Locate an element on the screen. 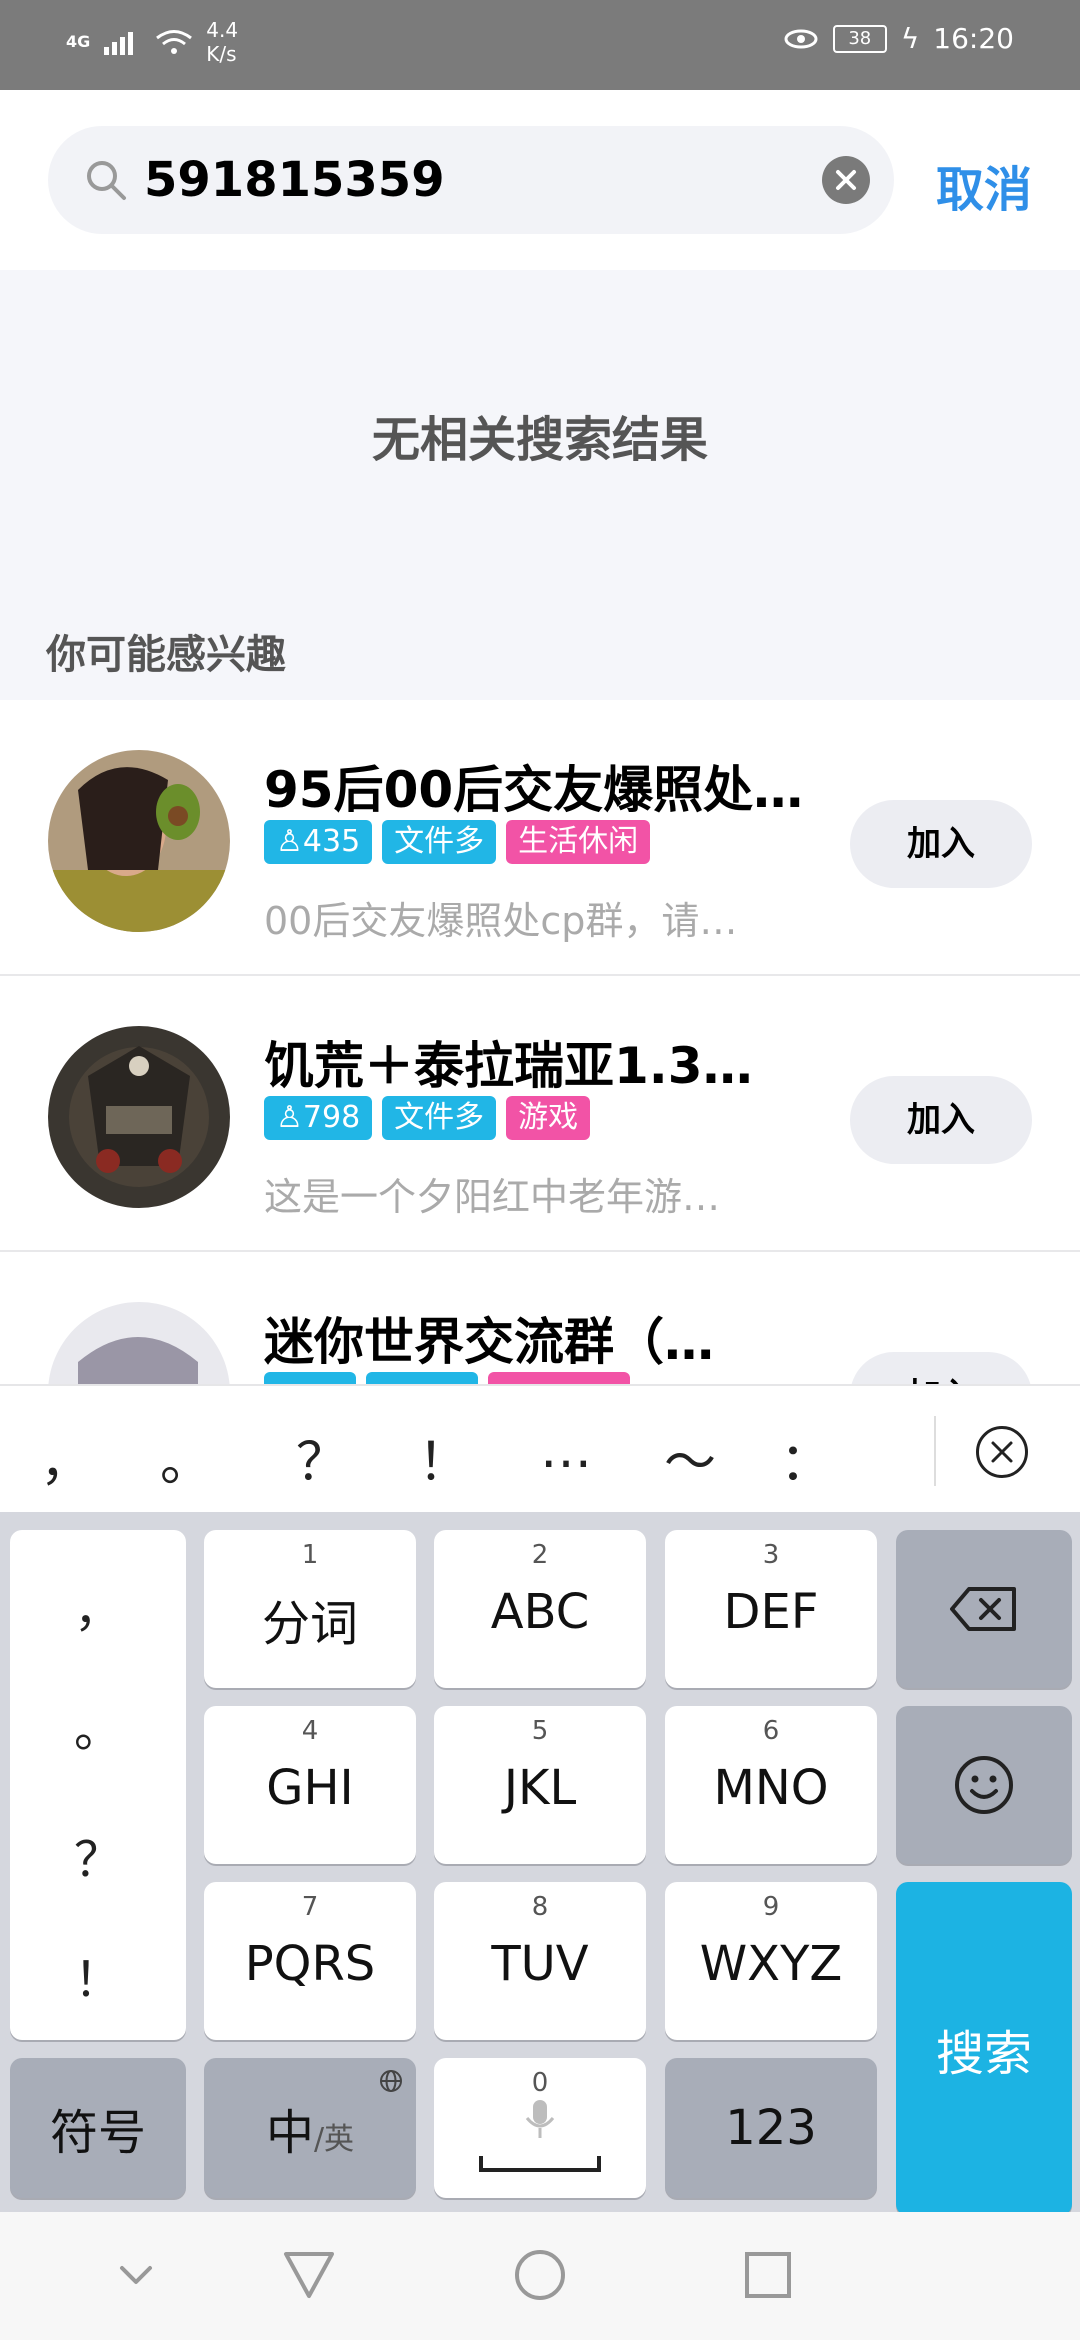  key-label: ABC is located at coordinates (540, 1612).